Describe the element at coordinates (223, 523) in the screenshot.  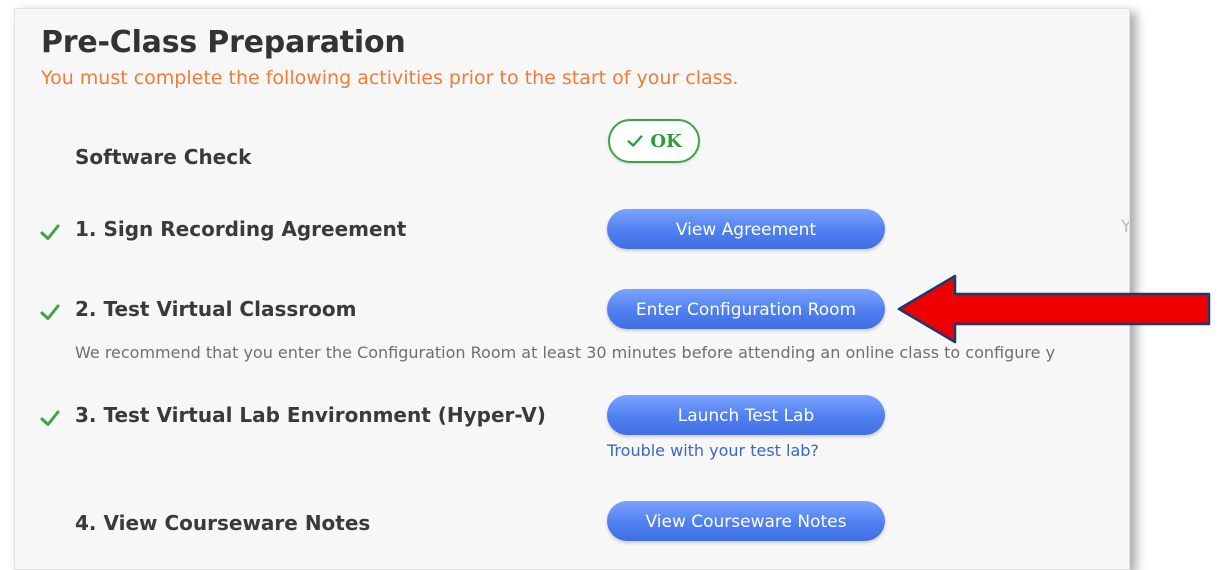
I see `step-4-label: 4. View Courseware Notes` at that location.